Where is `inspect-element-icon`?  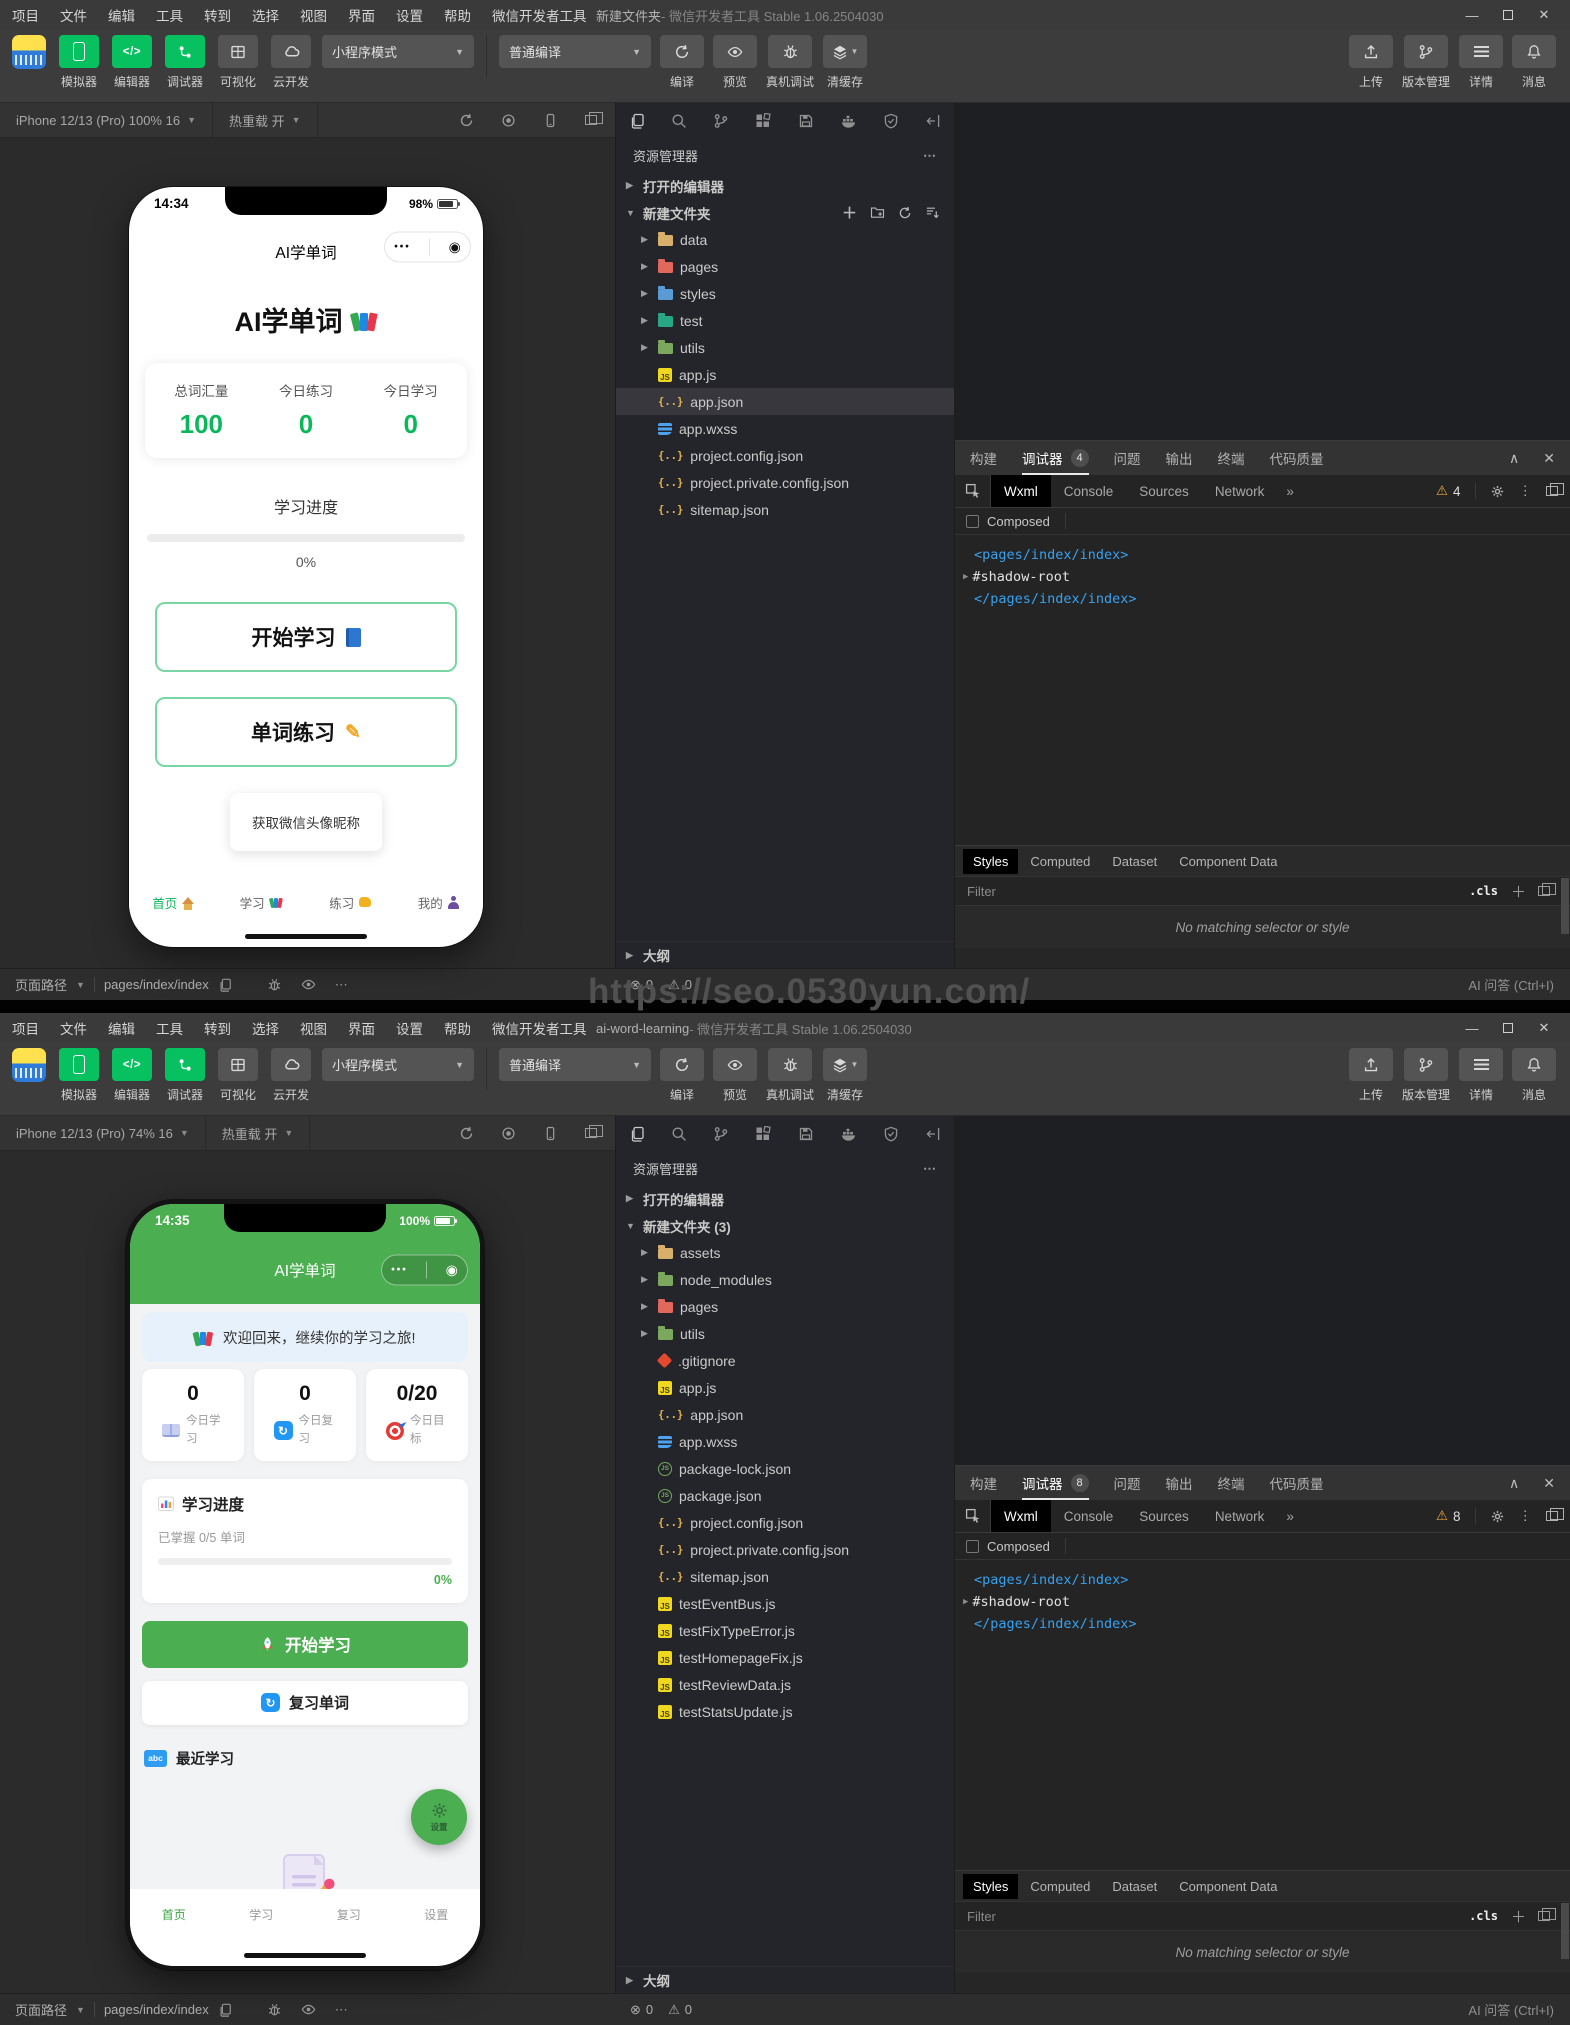 inspect-element-icon is located at coordinates (973, 491).